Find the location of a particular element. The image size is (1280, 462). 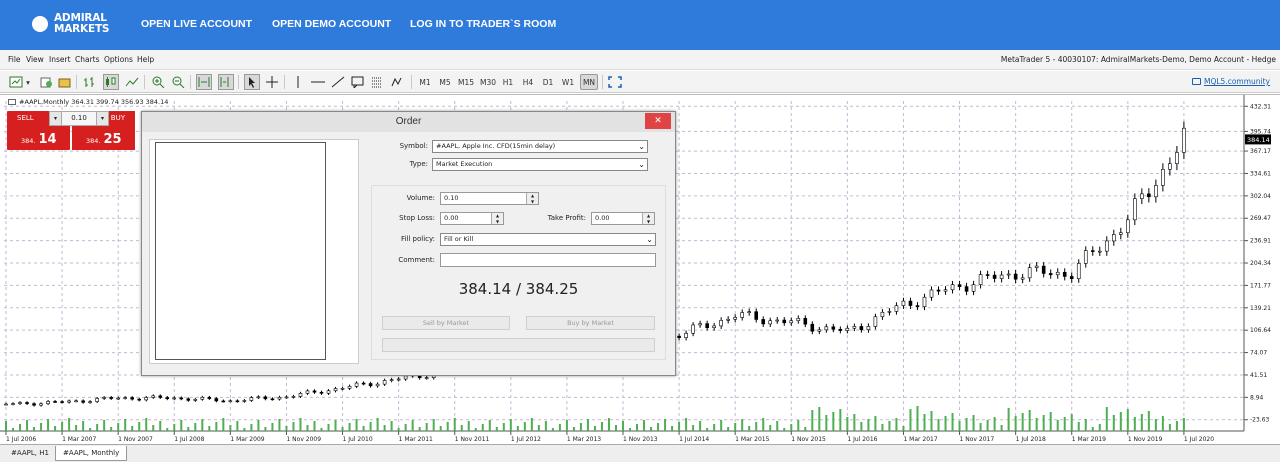

timeframe-h1: H1 is located at coordinates (508, 82).